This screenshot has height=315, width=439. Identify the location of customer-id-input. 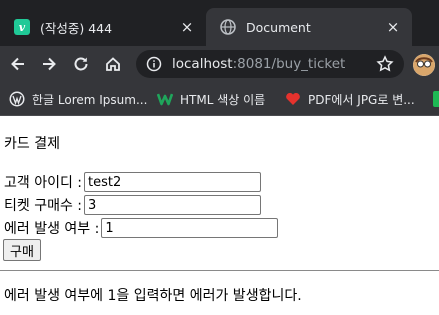
(173, 182).